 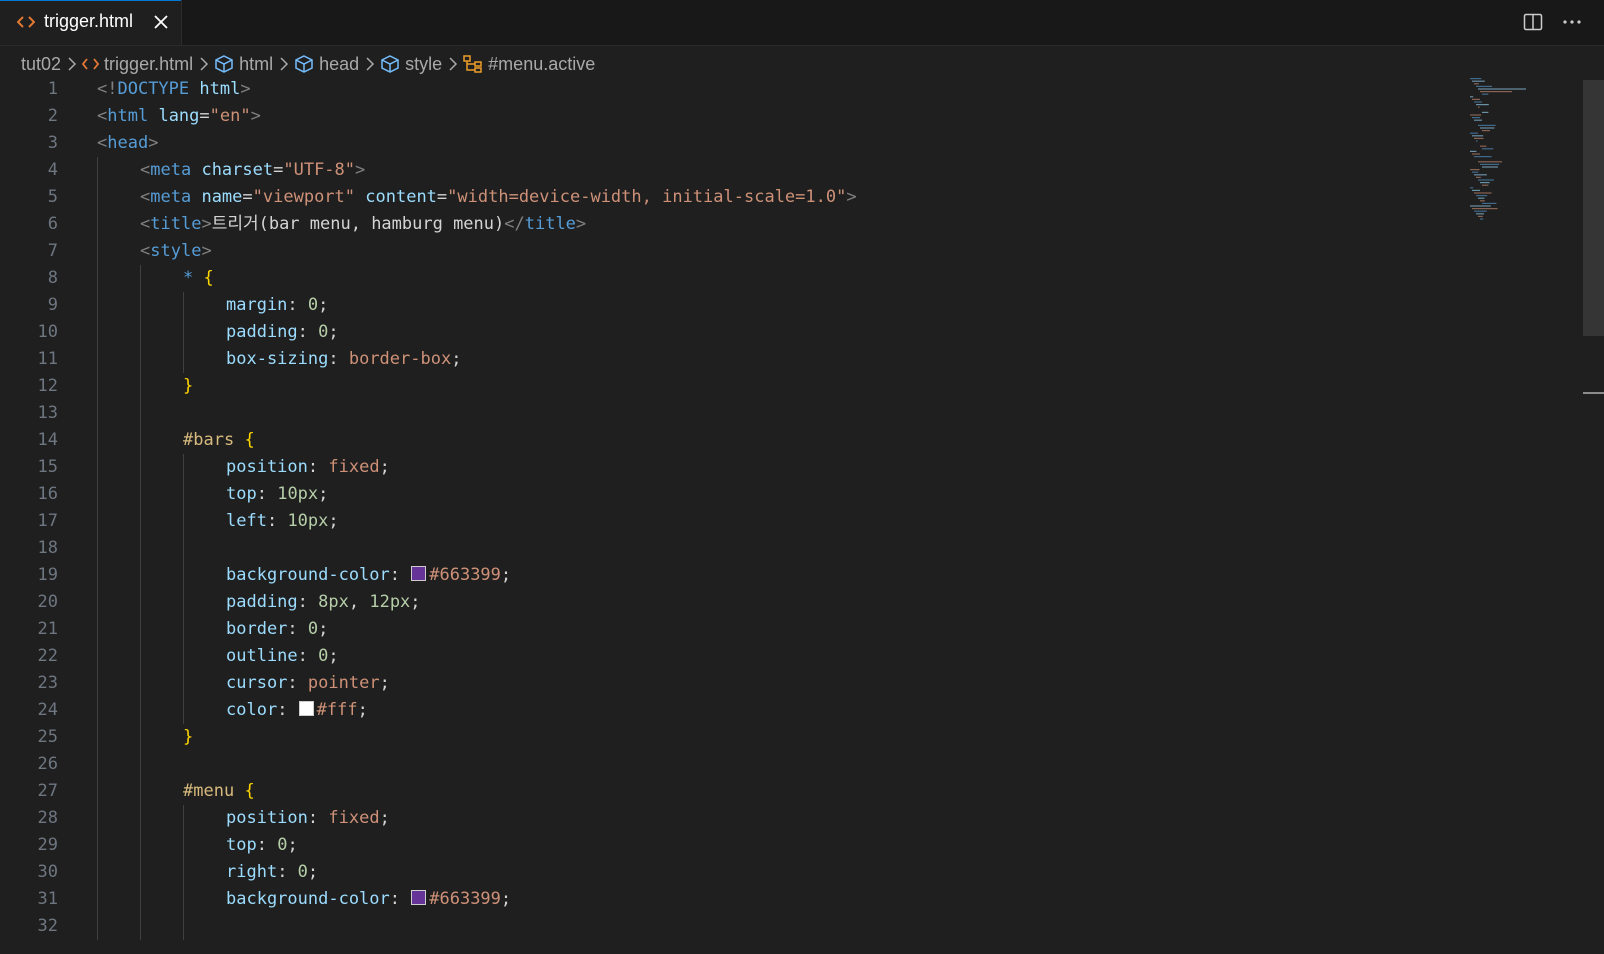 I want to click on code-line: top: 10px;, so click(x=767, y=494).